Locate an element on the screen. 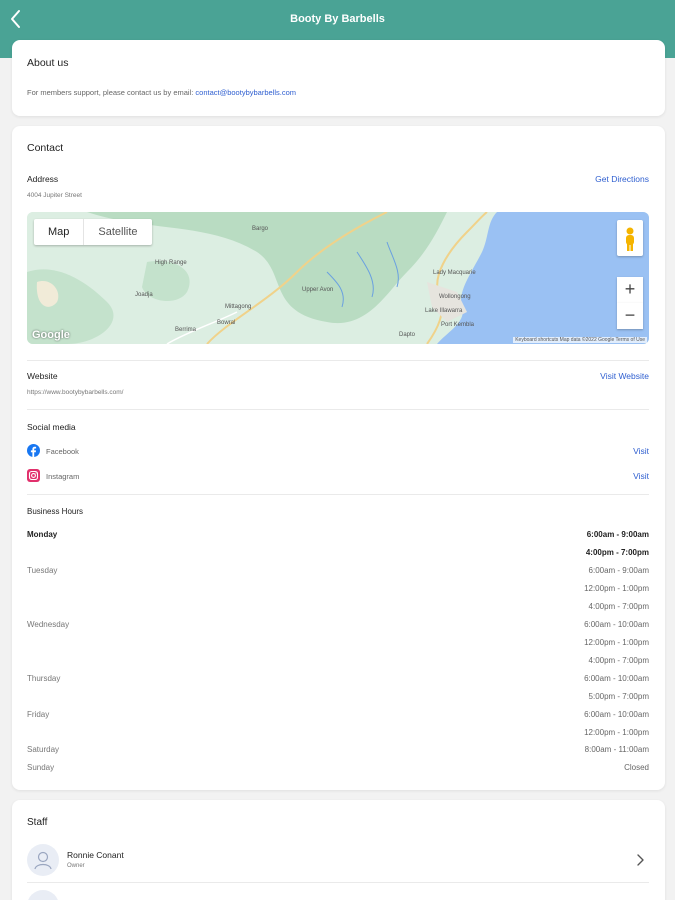 This screenshot has height=900, width=675. facebook-label: Facebook is located at coordinates (62, 451).